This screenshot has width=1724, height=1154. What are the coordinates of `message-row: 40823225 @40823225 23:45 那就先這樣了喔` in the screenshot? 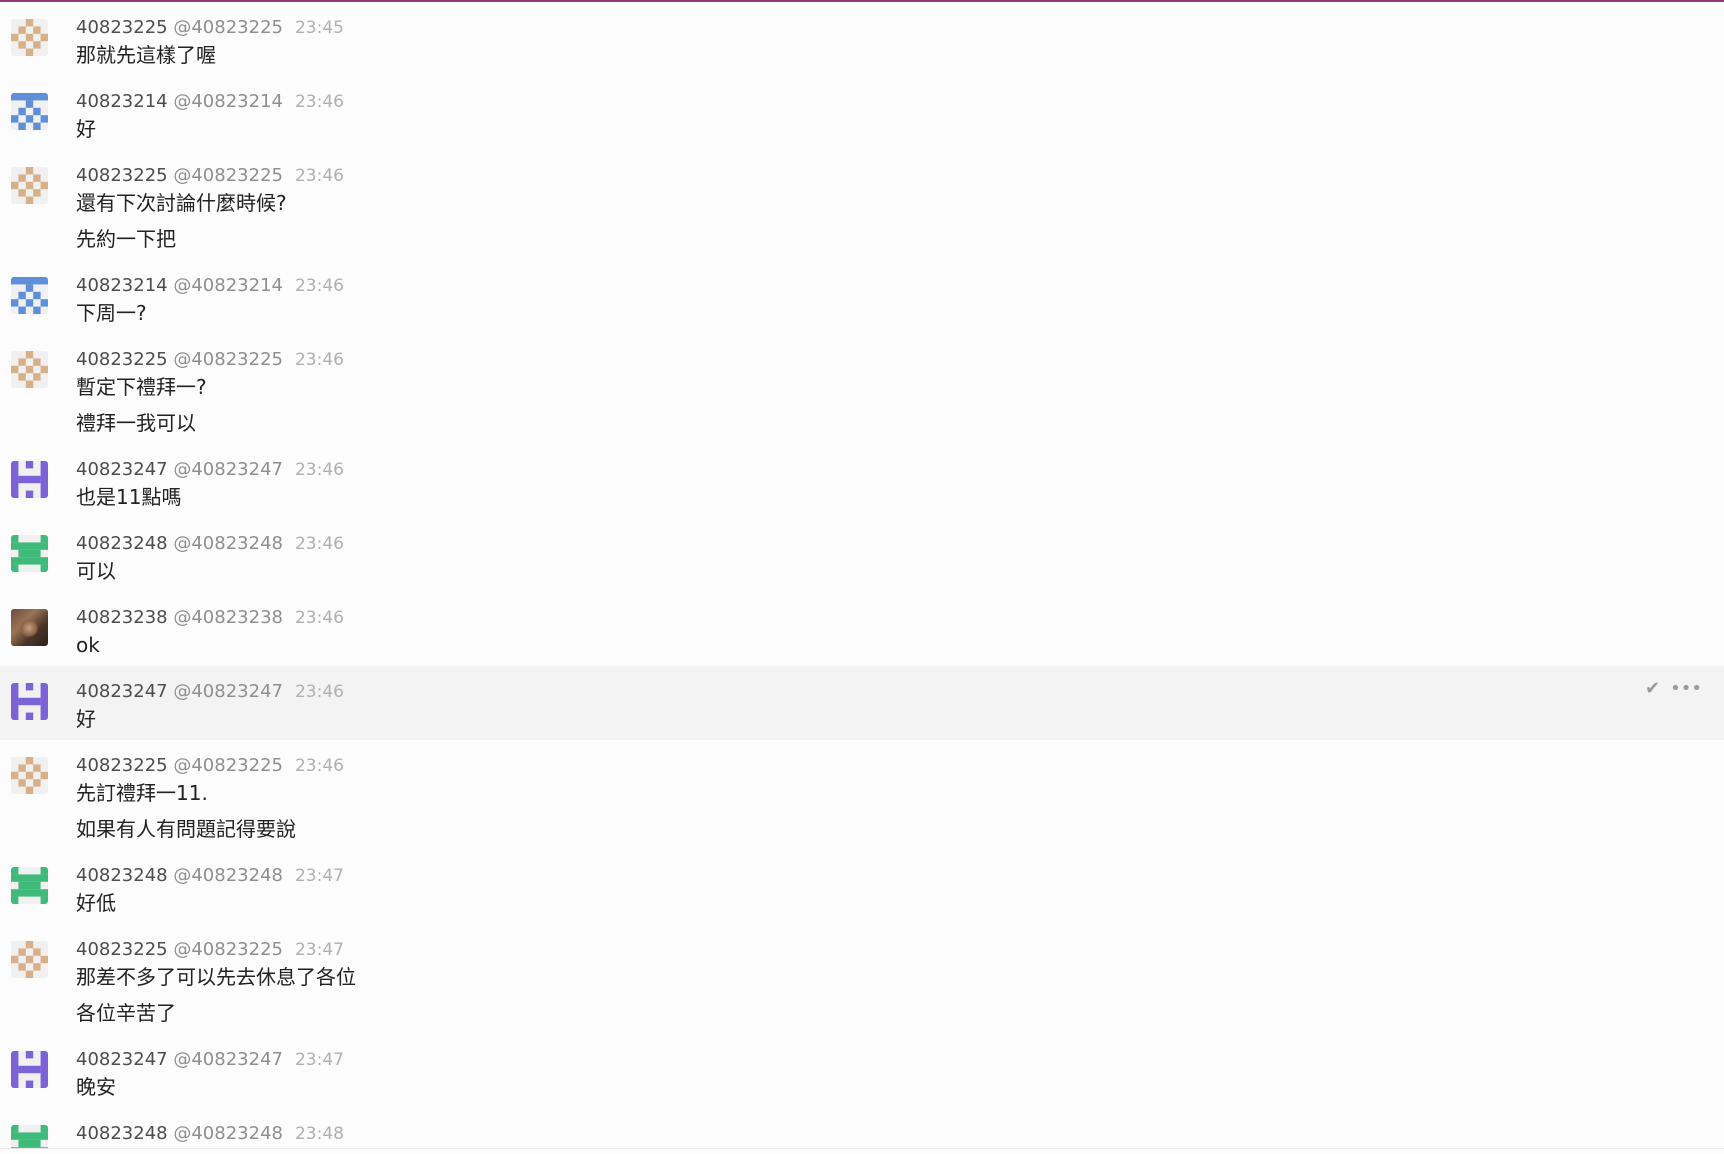 It's located at (862, 39).